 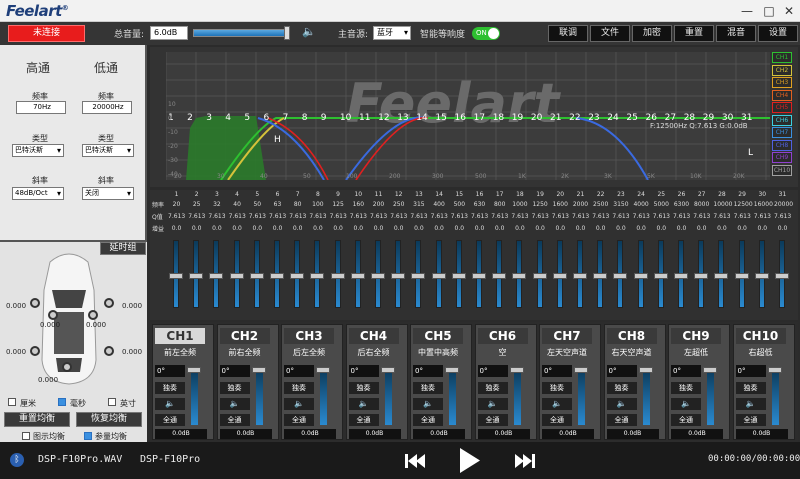 What do you see at coordinates (696, 336) in the screenshot?
I see `channel-name: CH9` at bounding box center [696, 336].